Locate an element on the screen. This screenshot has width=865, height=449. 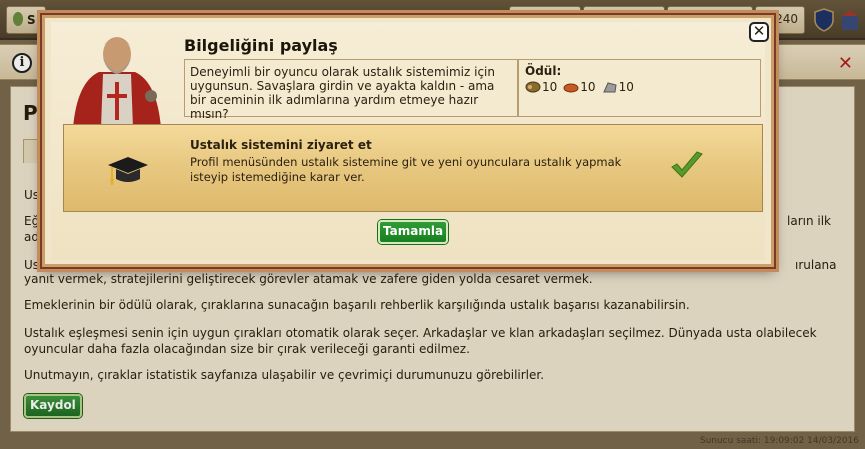
graduation-cap-icon is located at coordinates (128, 171).